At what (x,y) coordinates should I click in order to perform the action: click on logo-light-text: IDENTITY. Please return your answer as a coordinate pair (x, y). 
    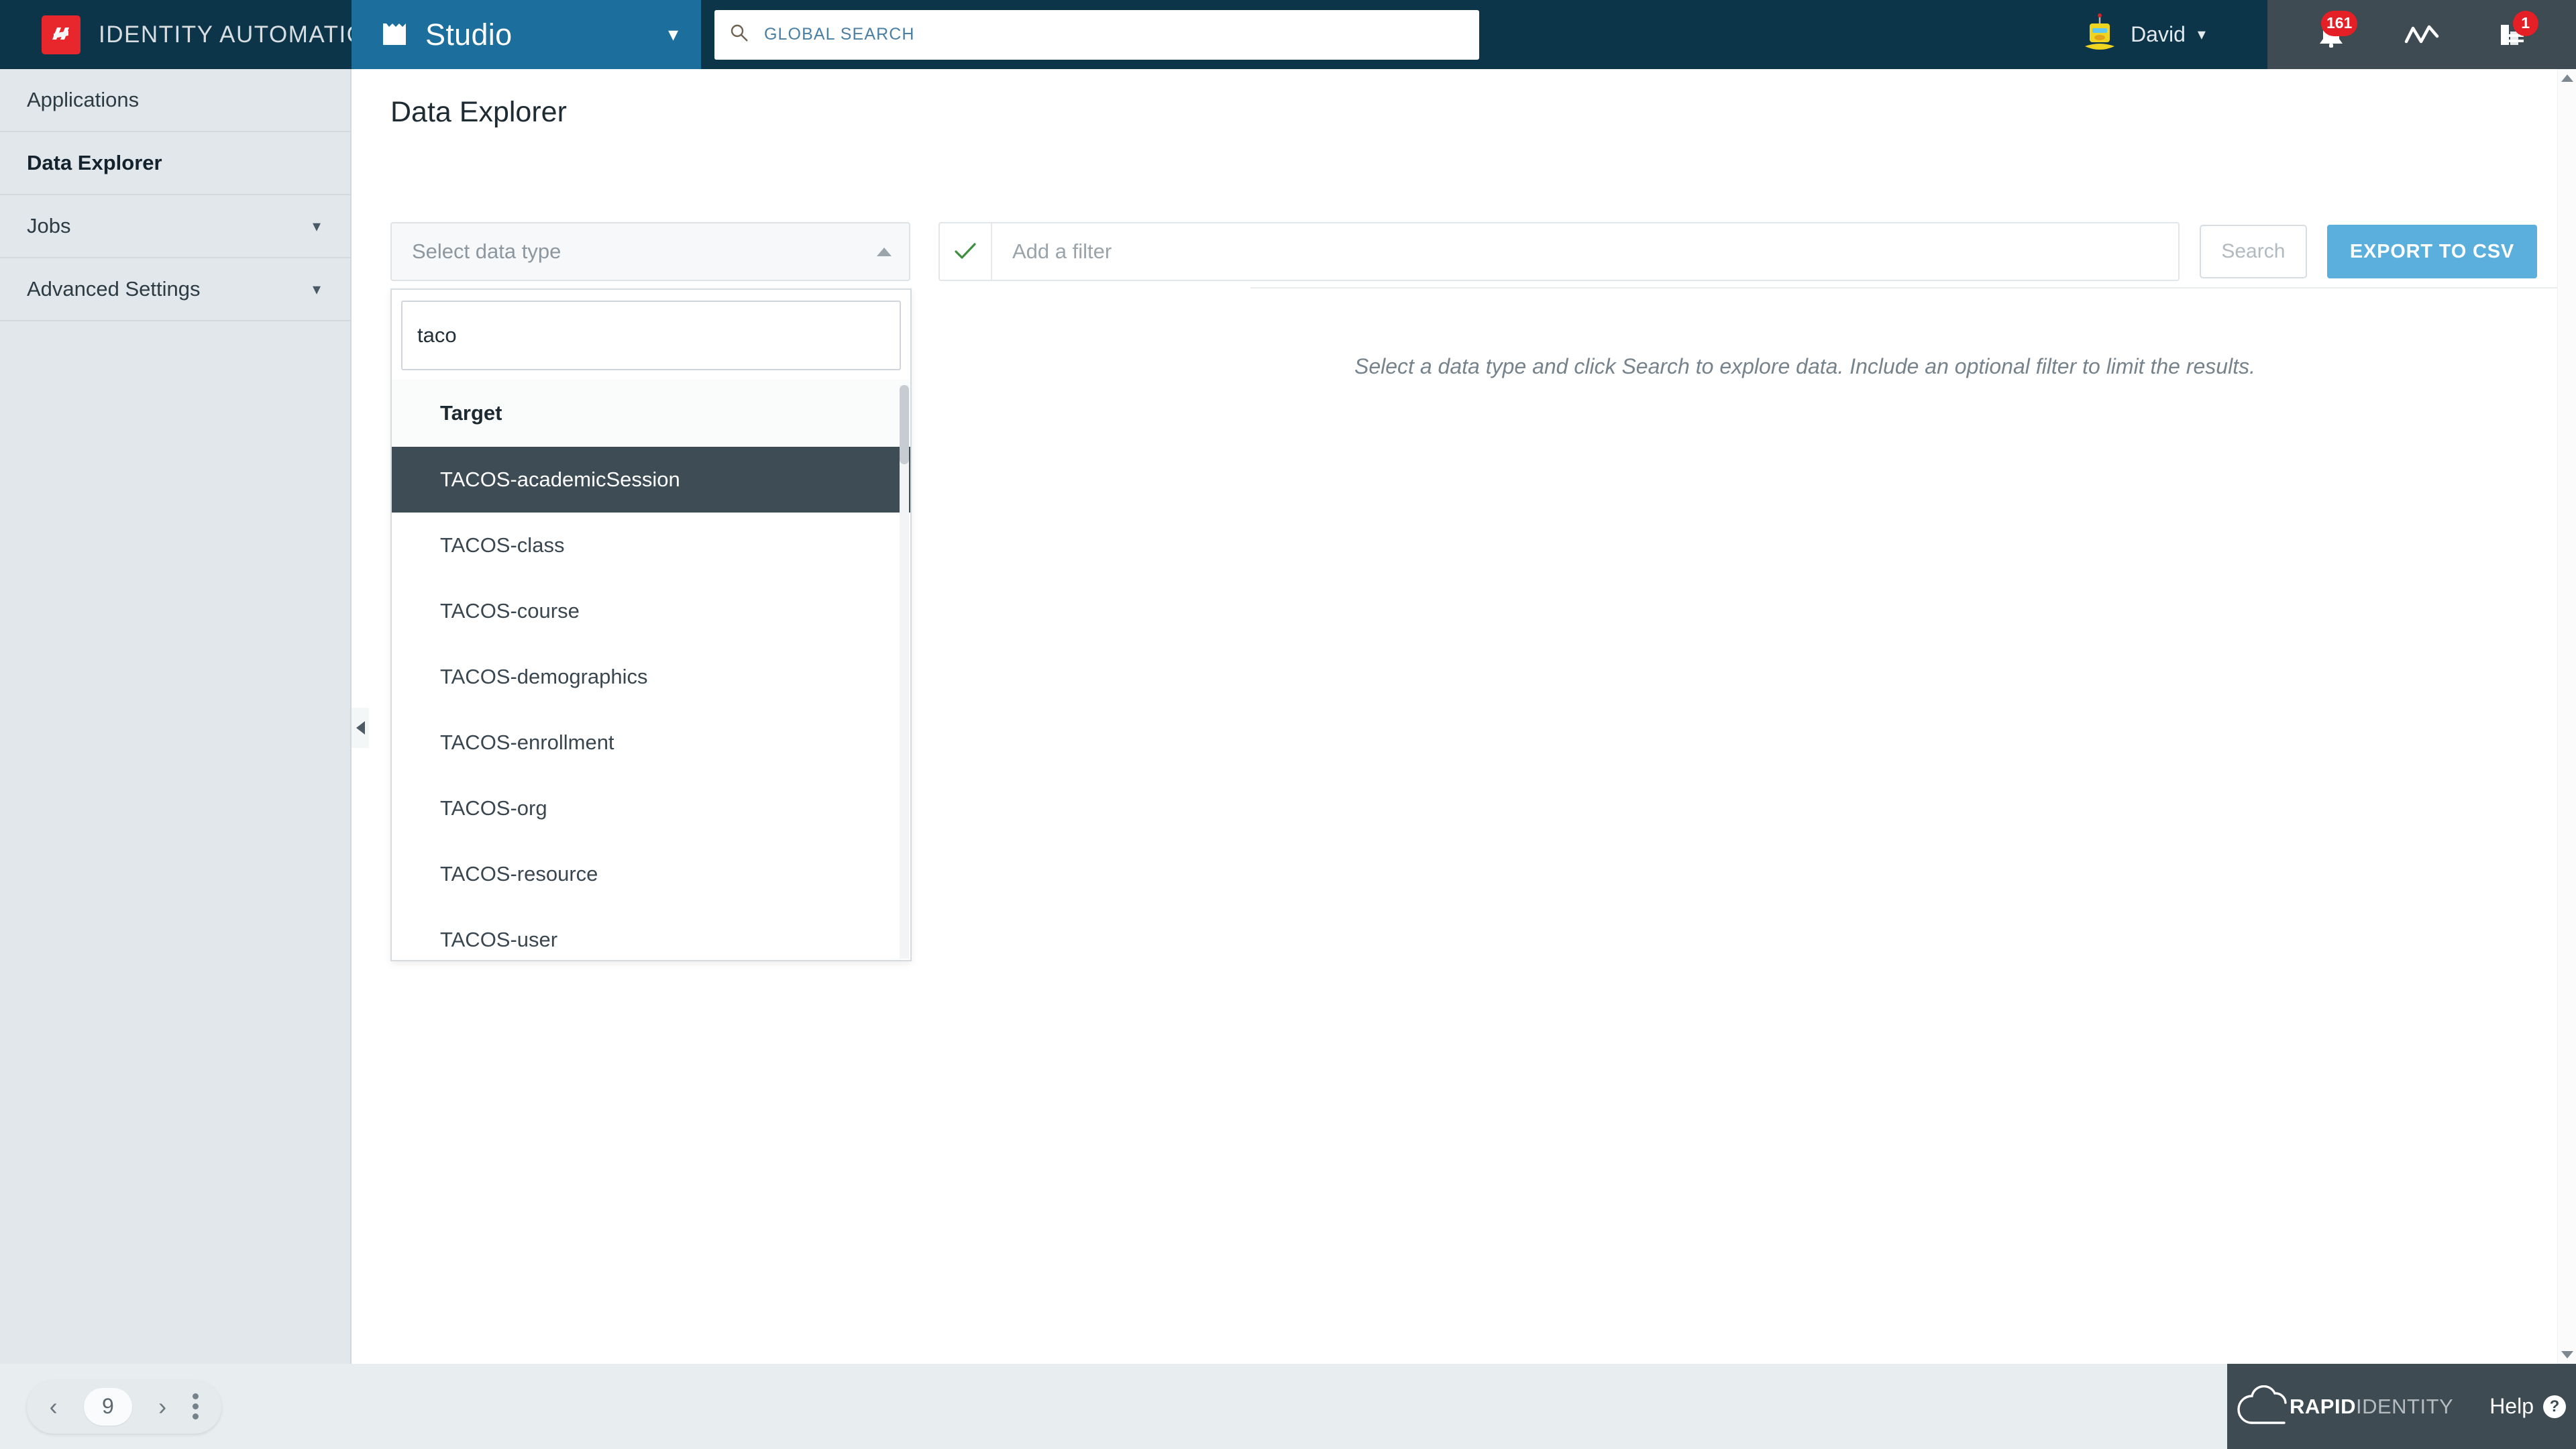
    Looking at the image, I should click on (2404, 1406).